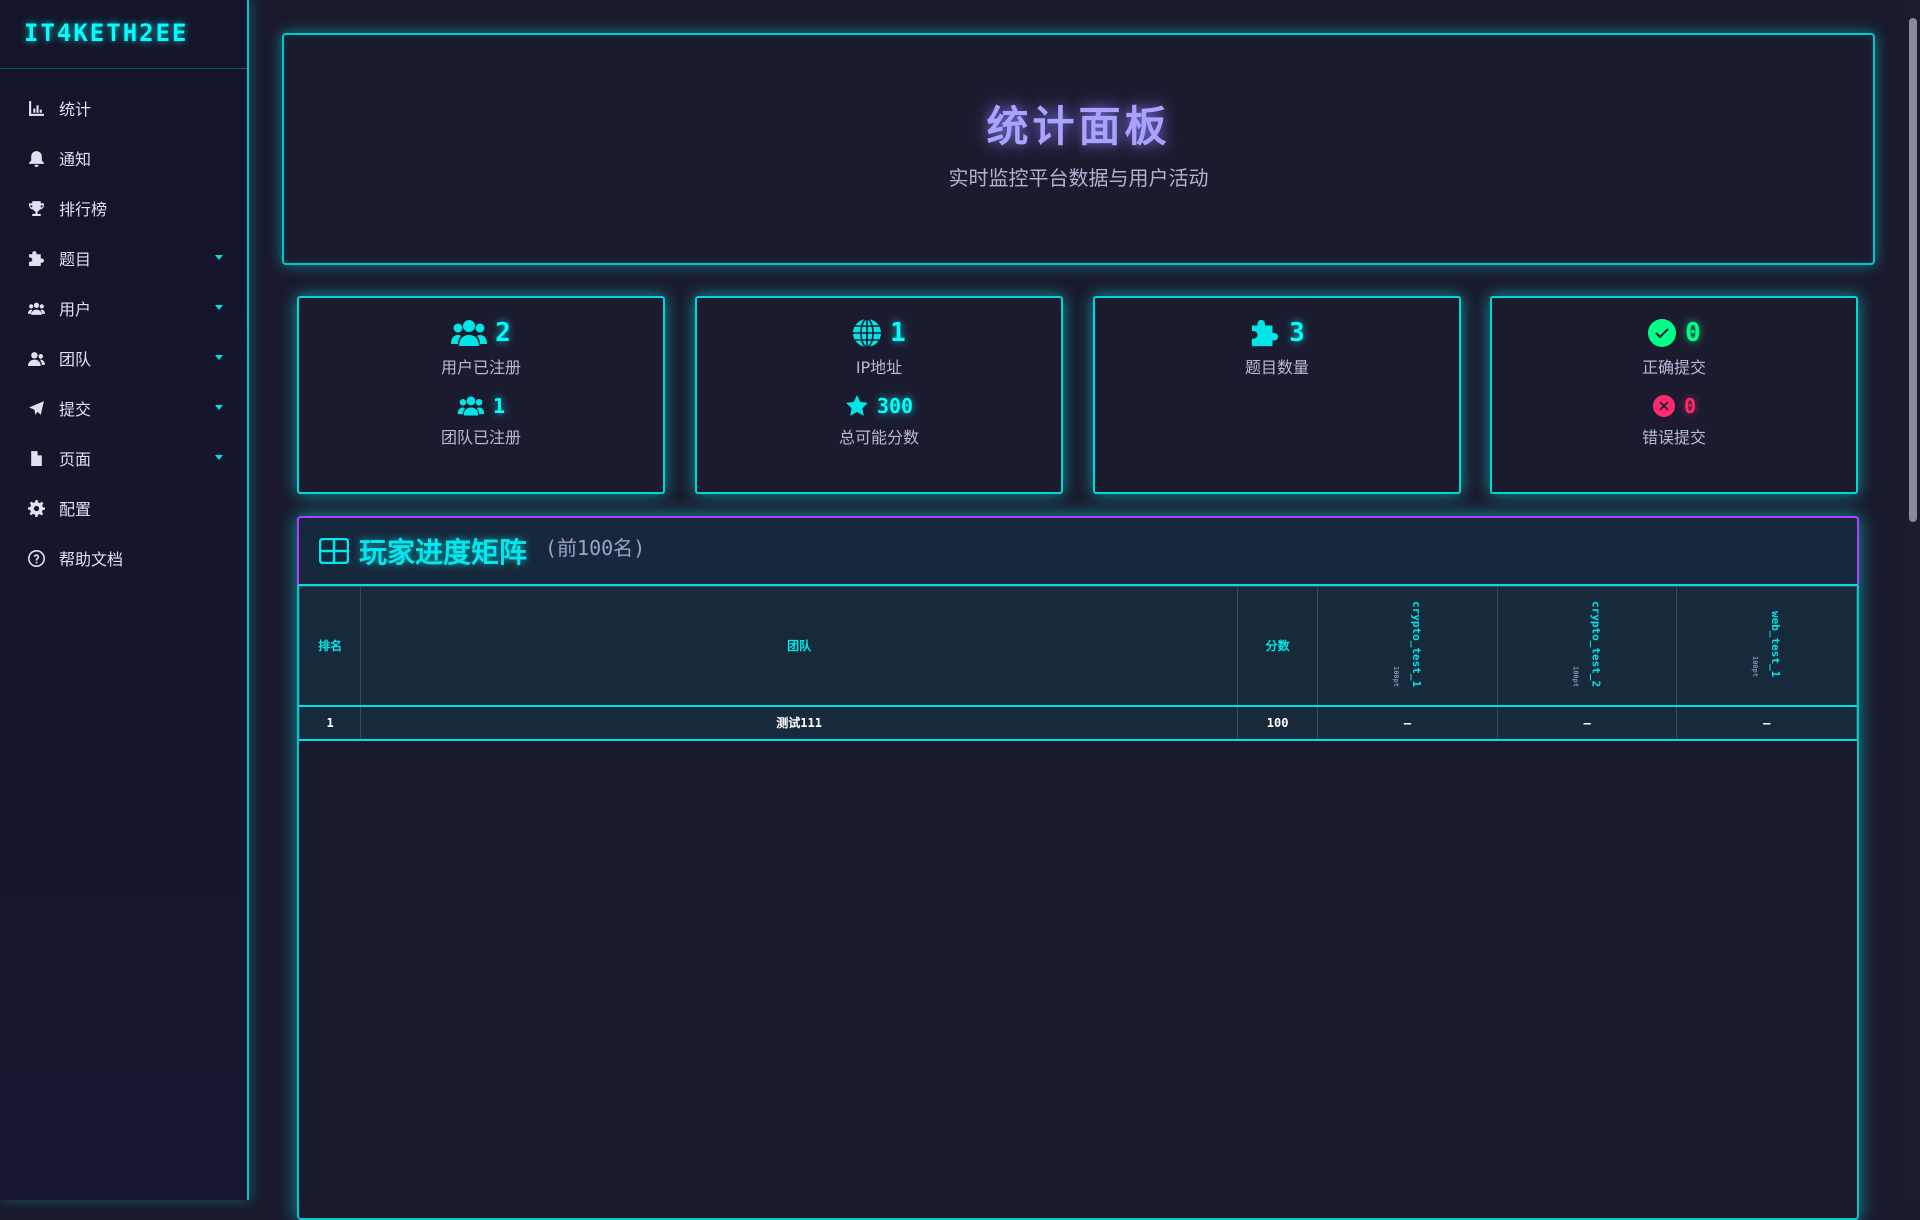 Image resolution: width=1920 pixels, height=1220 pixels. What do you see at coordinates (75, 109) in the screenshot?
I see `sidebar-item-label: 统计` at bounding box center [75, 109].